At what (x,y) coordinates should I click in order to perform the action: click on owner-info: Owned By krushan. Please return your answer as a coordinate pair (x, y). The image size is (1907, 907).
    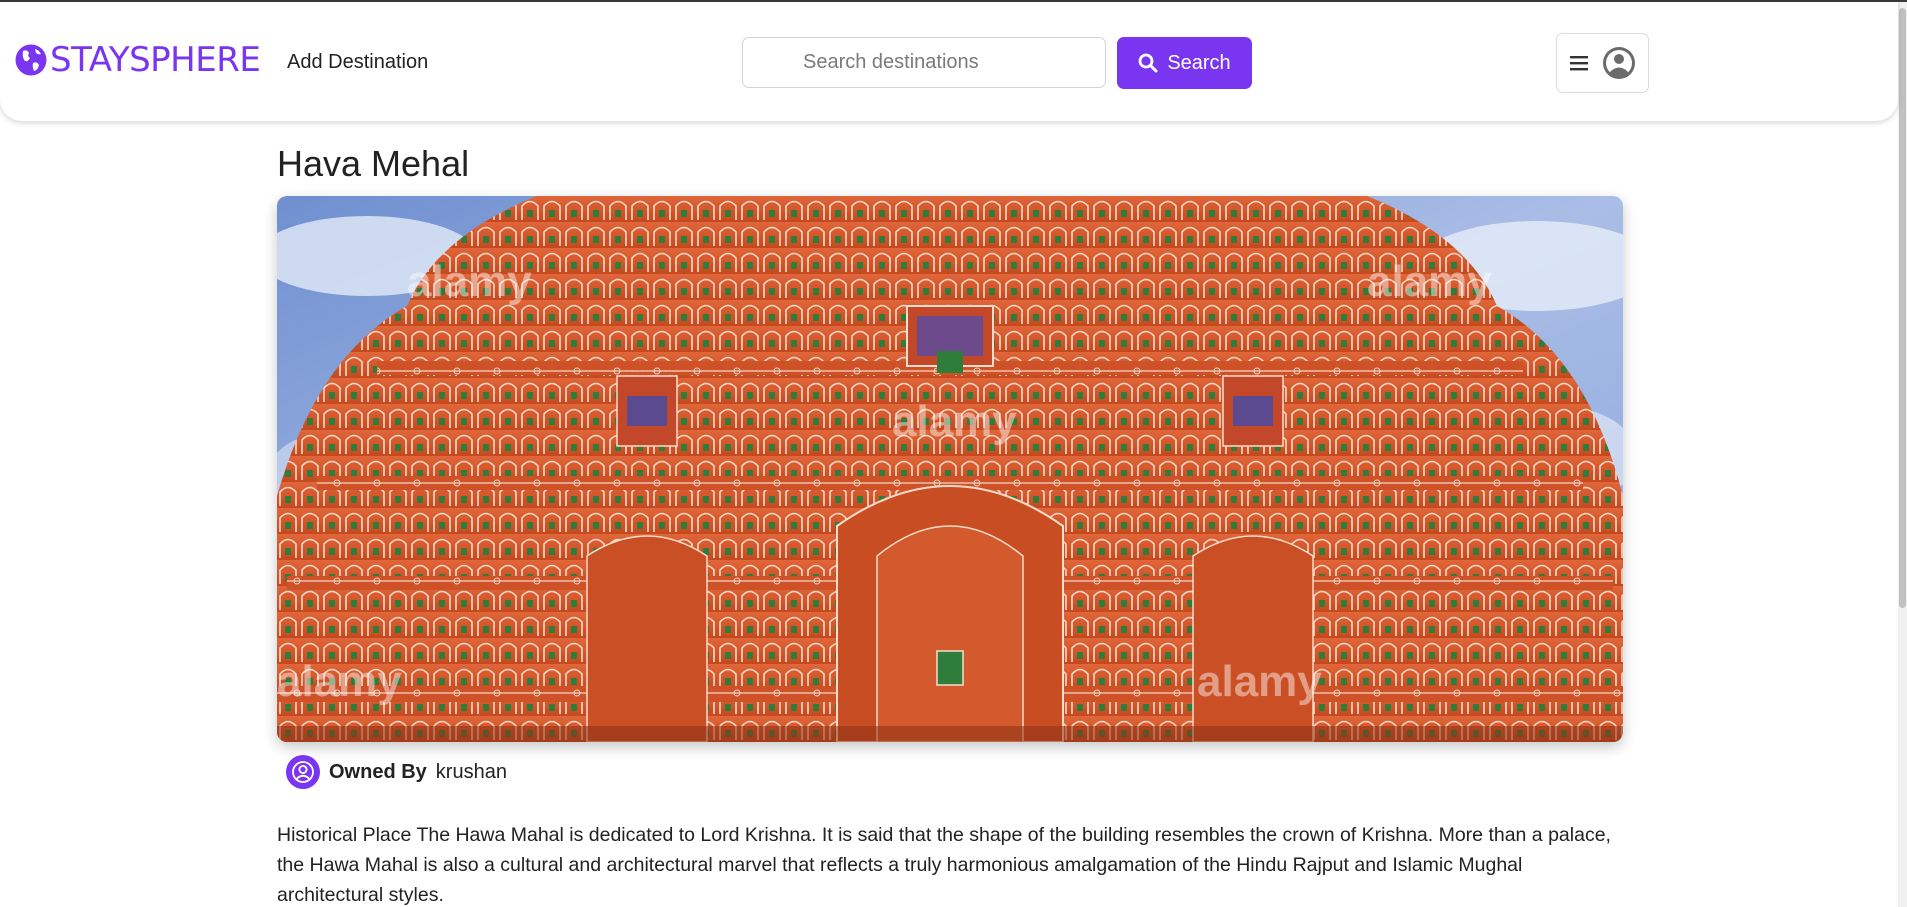
    Looking at the image, I should click on (396, 772).